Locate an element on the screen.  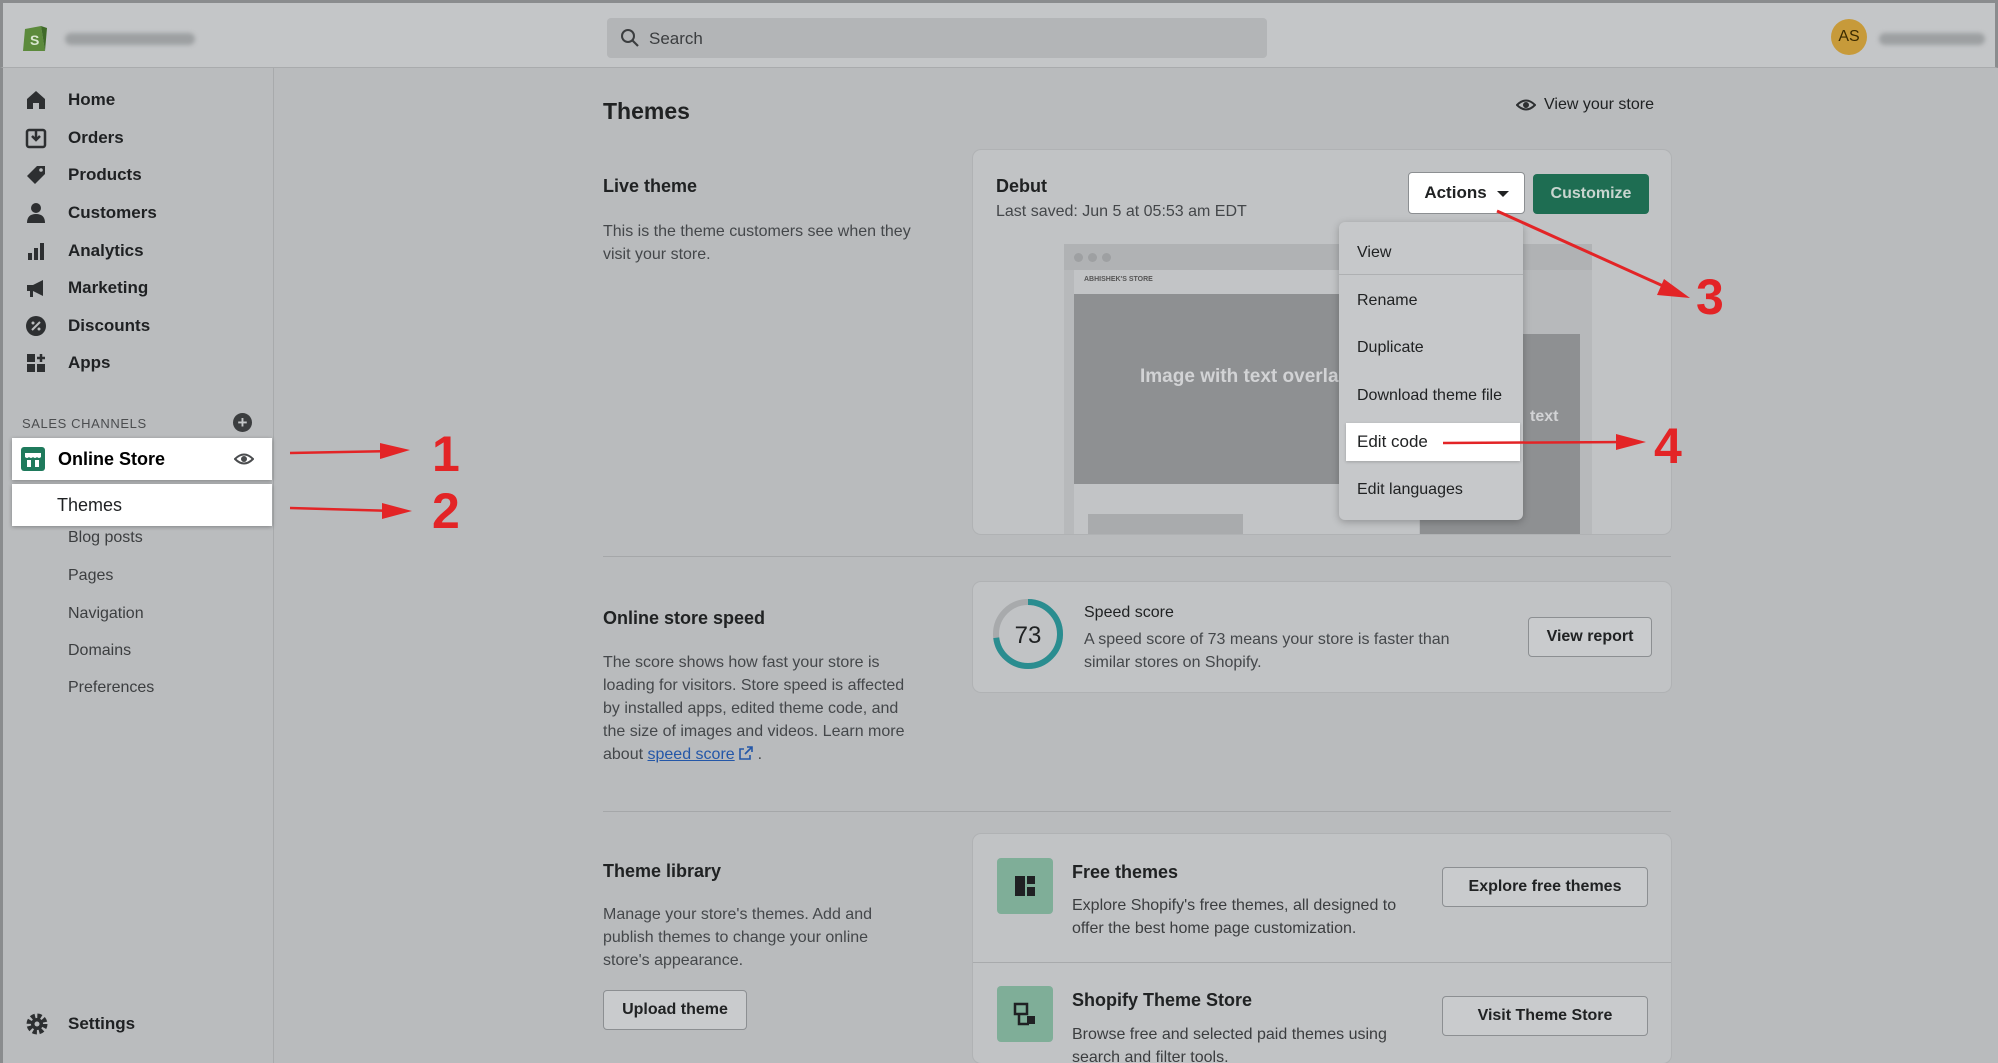
sidebar-item-label: Products is located at coordinates (105, 174).